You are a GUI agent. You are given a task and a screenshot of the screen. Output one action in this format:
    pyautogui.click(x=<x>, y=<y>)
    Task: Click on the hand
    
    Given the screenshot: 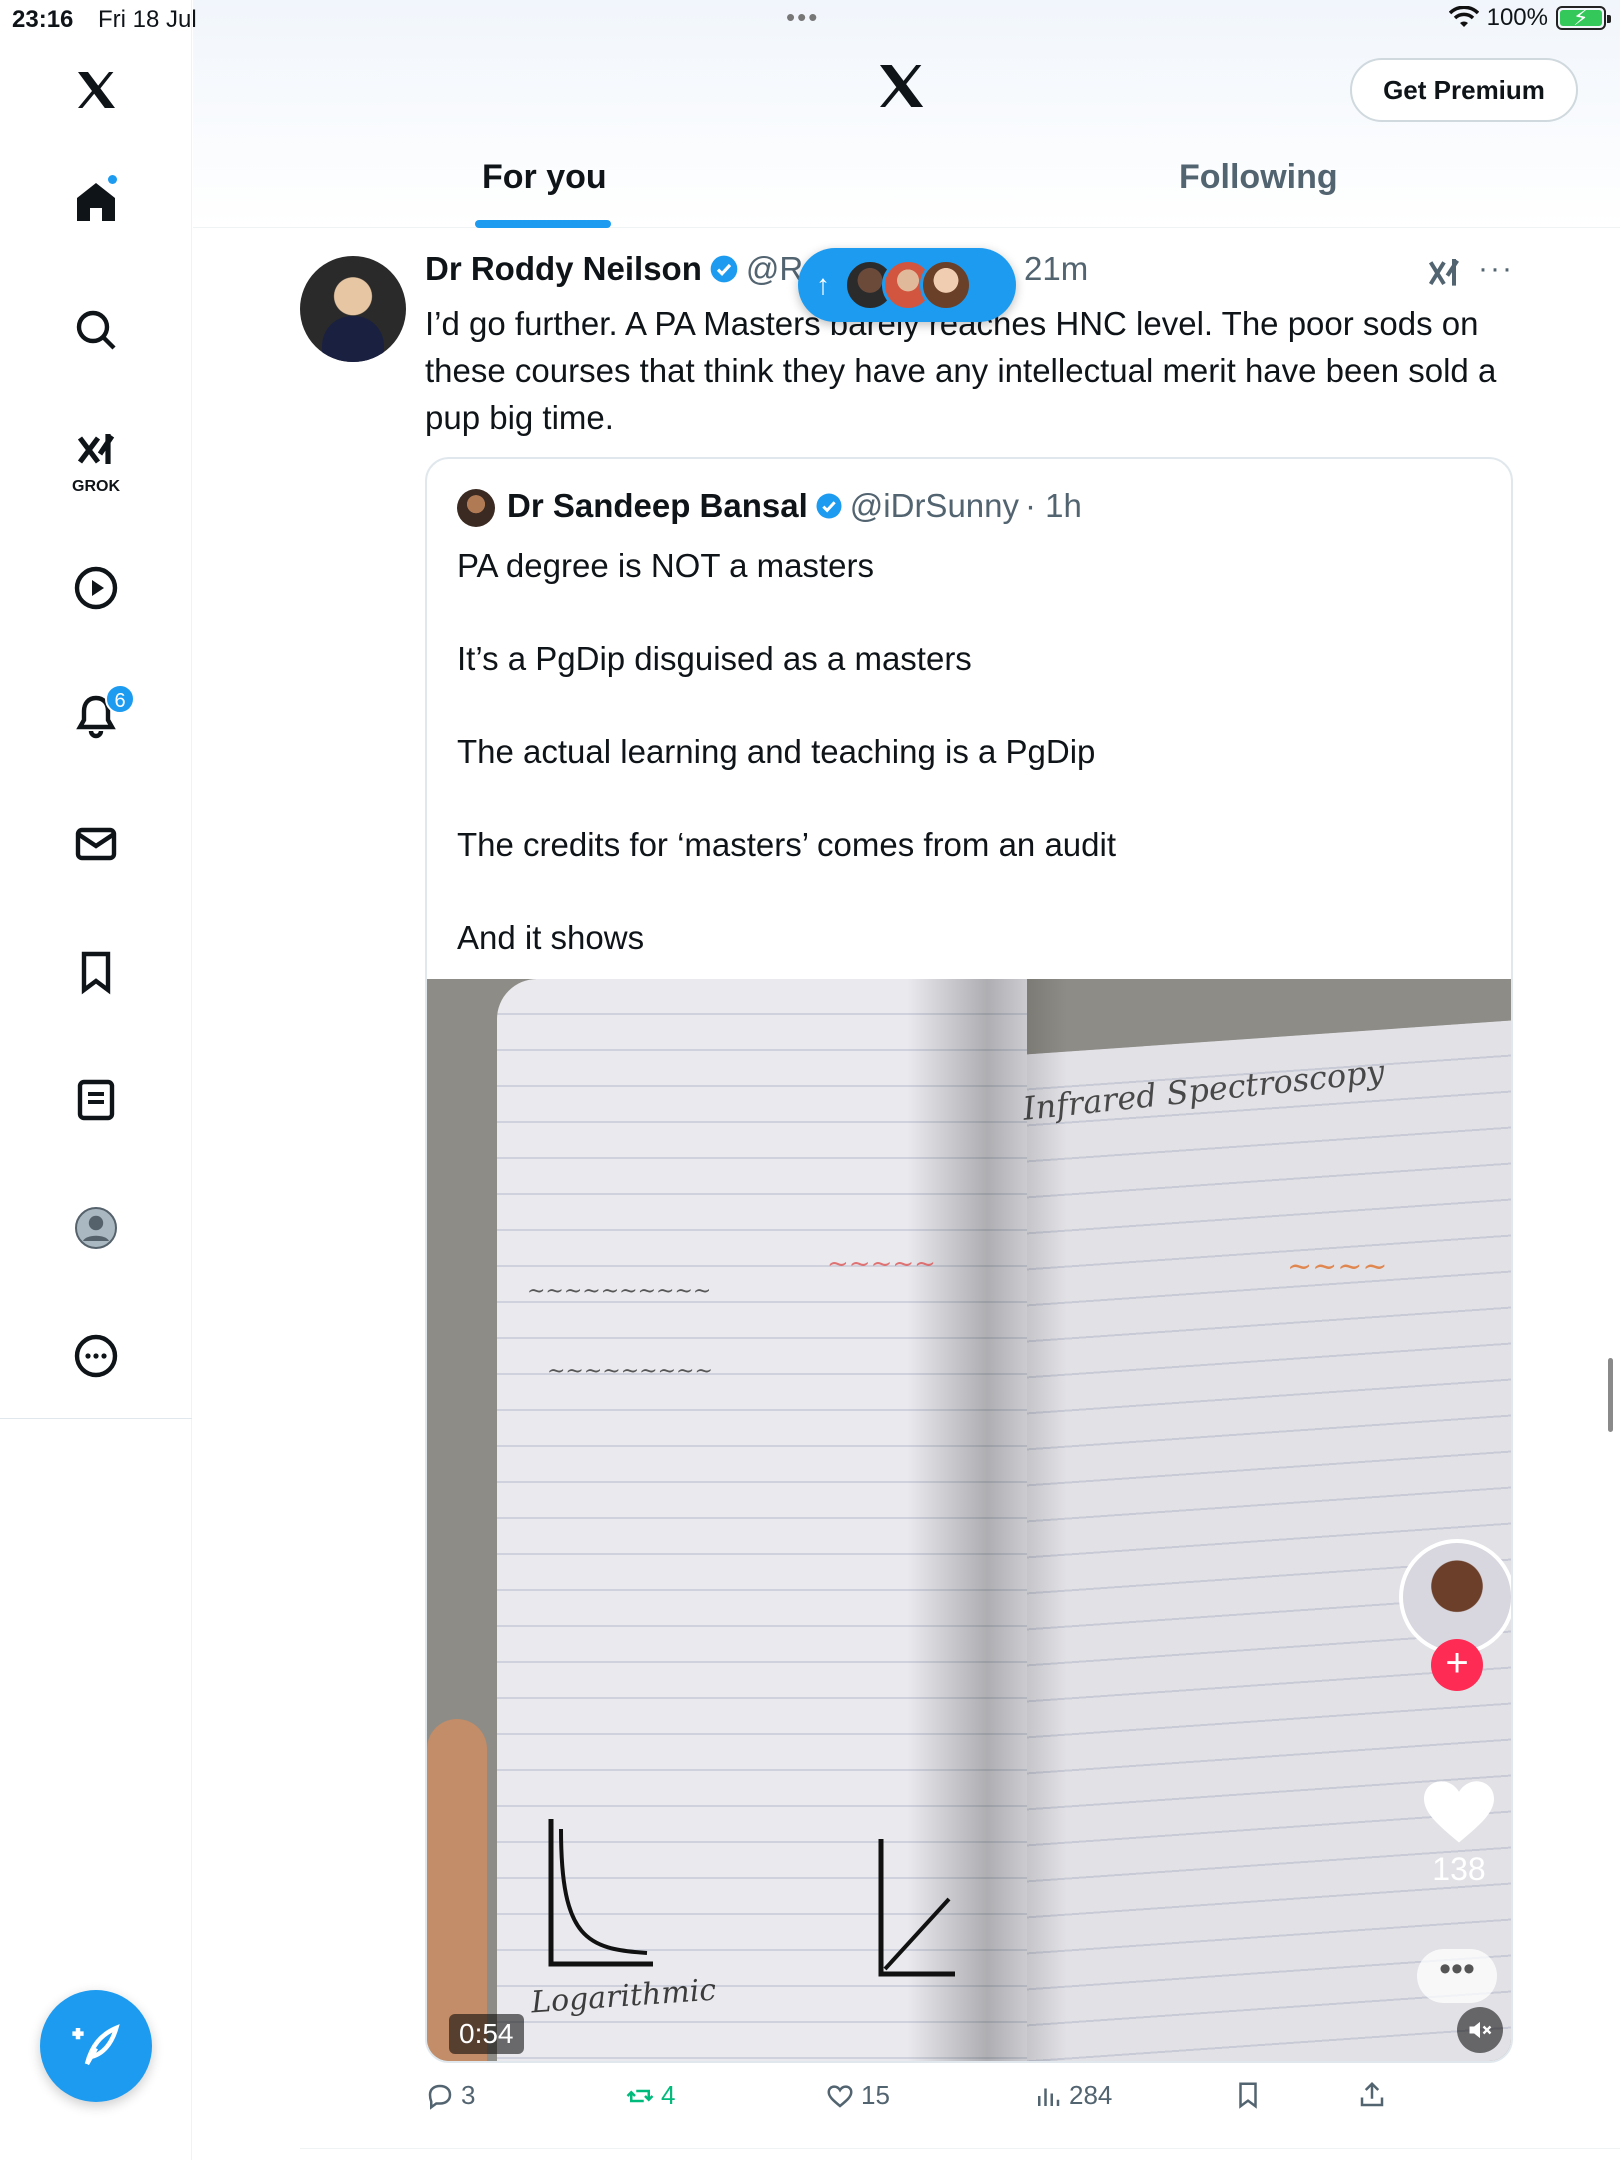 What is the action you would take?
    pyautogui.click(x=457, y=1890)
    